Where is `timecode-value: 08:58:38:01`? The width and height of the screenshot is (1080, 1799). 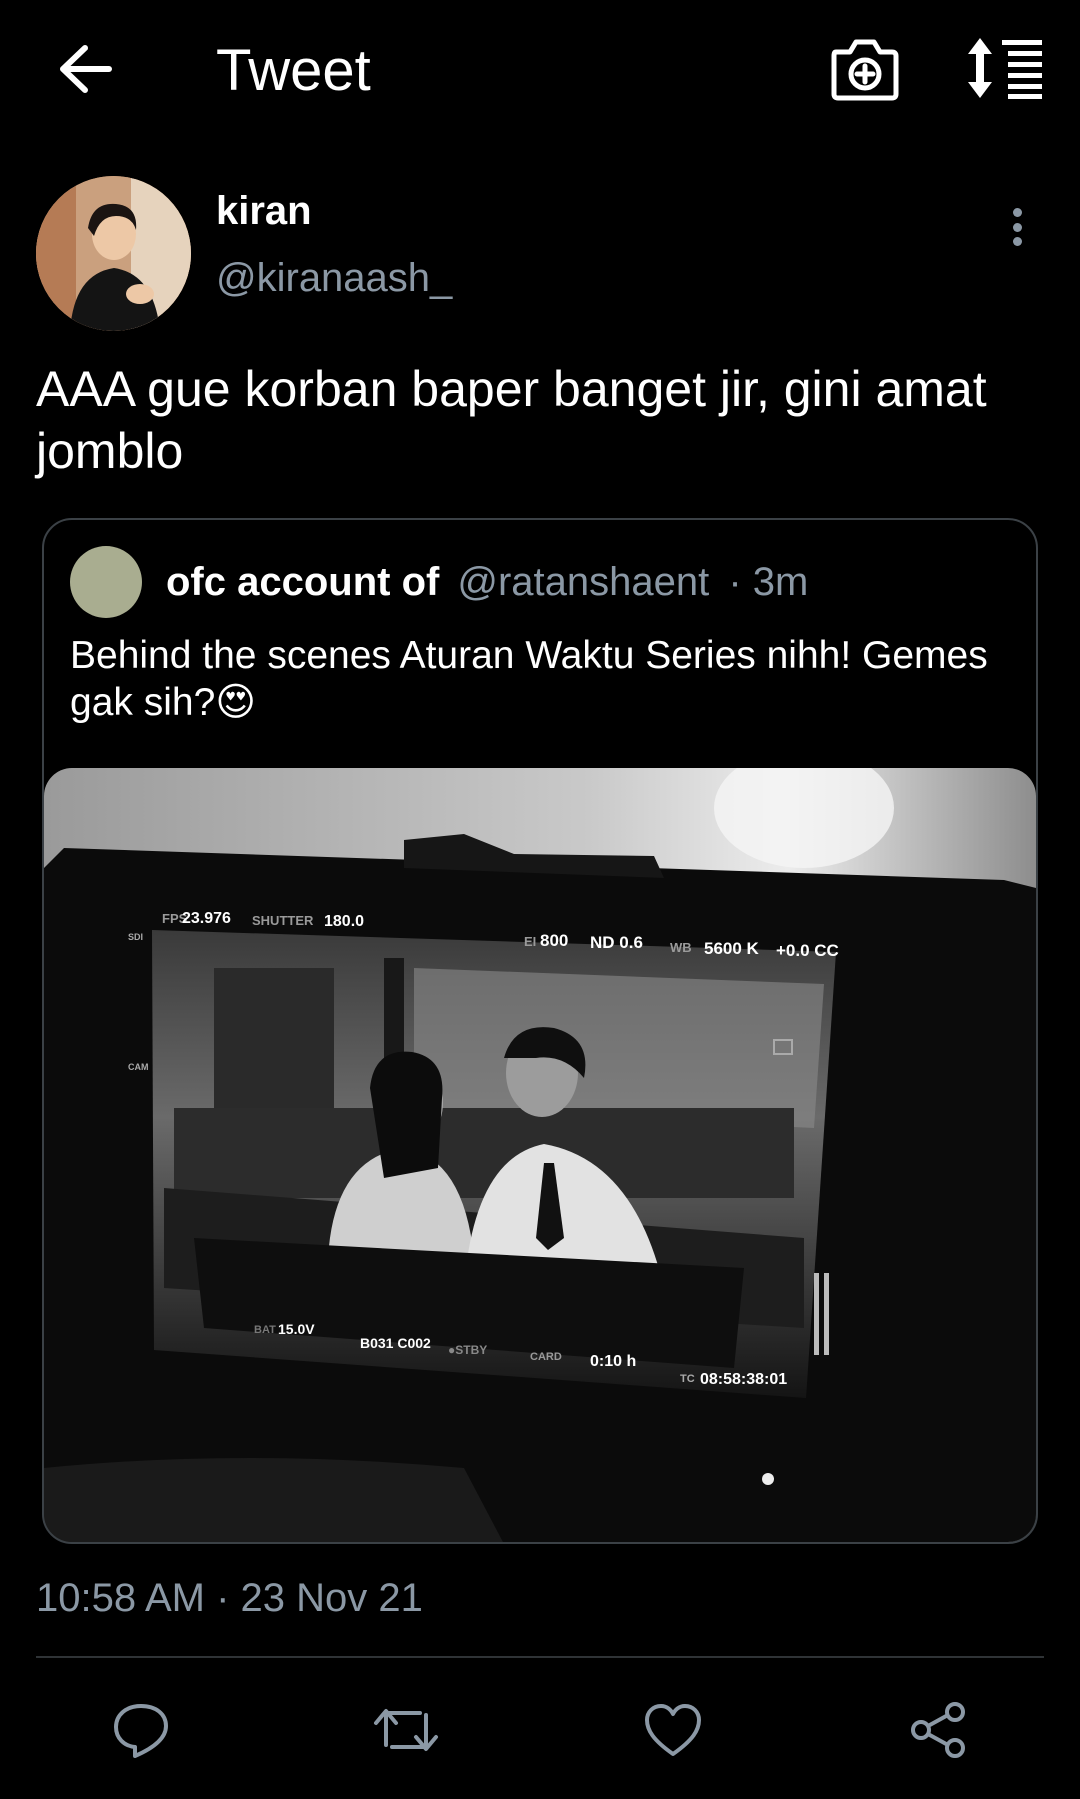 timecode-value: 08:58:38:01 is located at coordinates (743, 1379).